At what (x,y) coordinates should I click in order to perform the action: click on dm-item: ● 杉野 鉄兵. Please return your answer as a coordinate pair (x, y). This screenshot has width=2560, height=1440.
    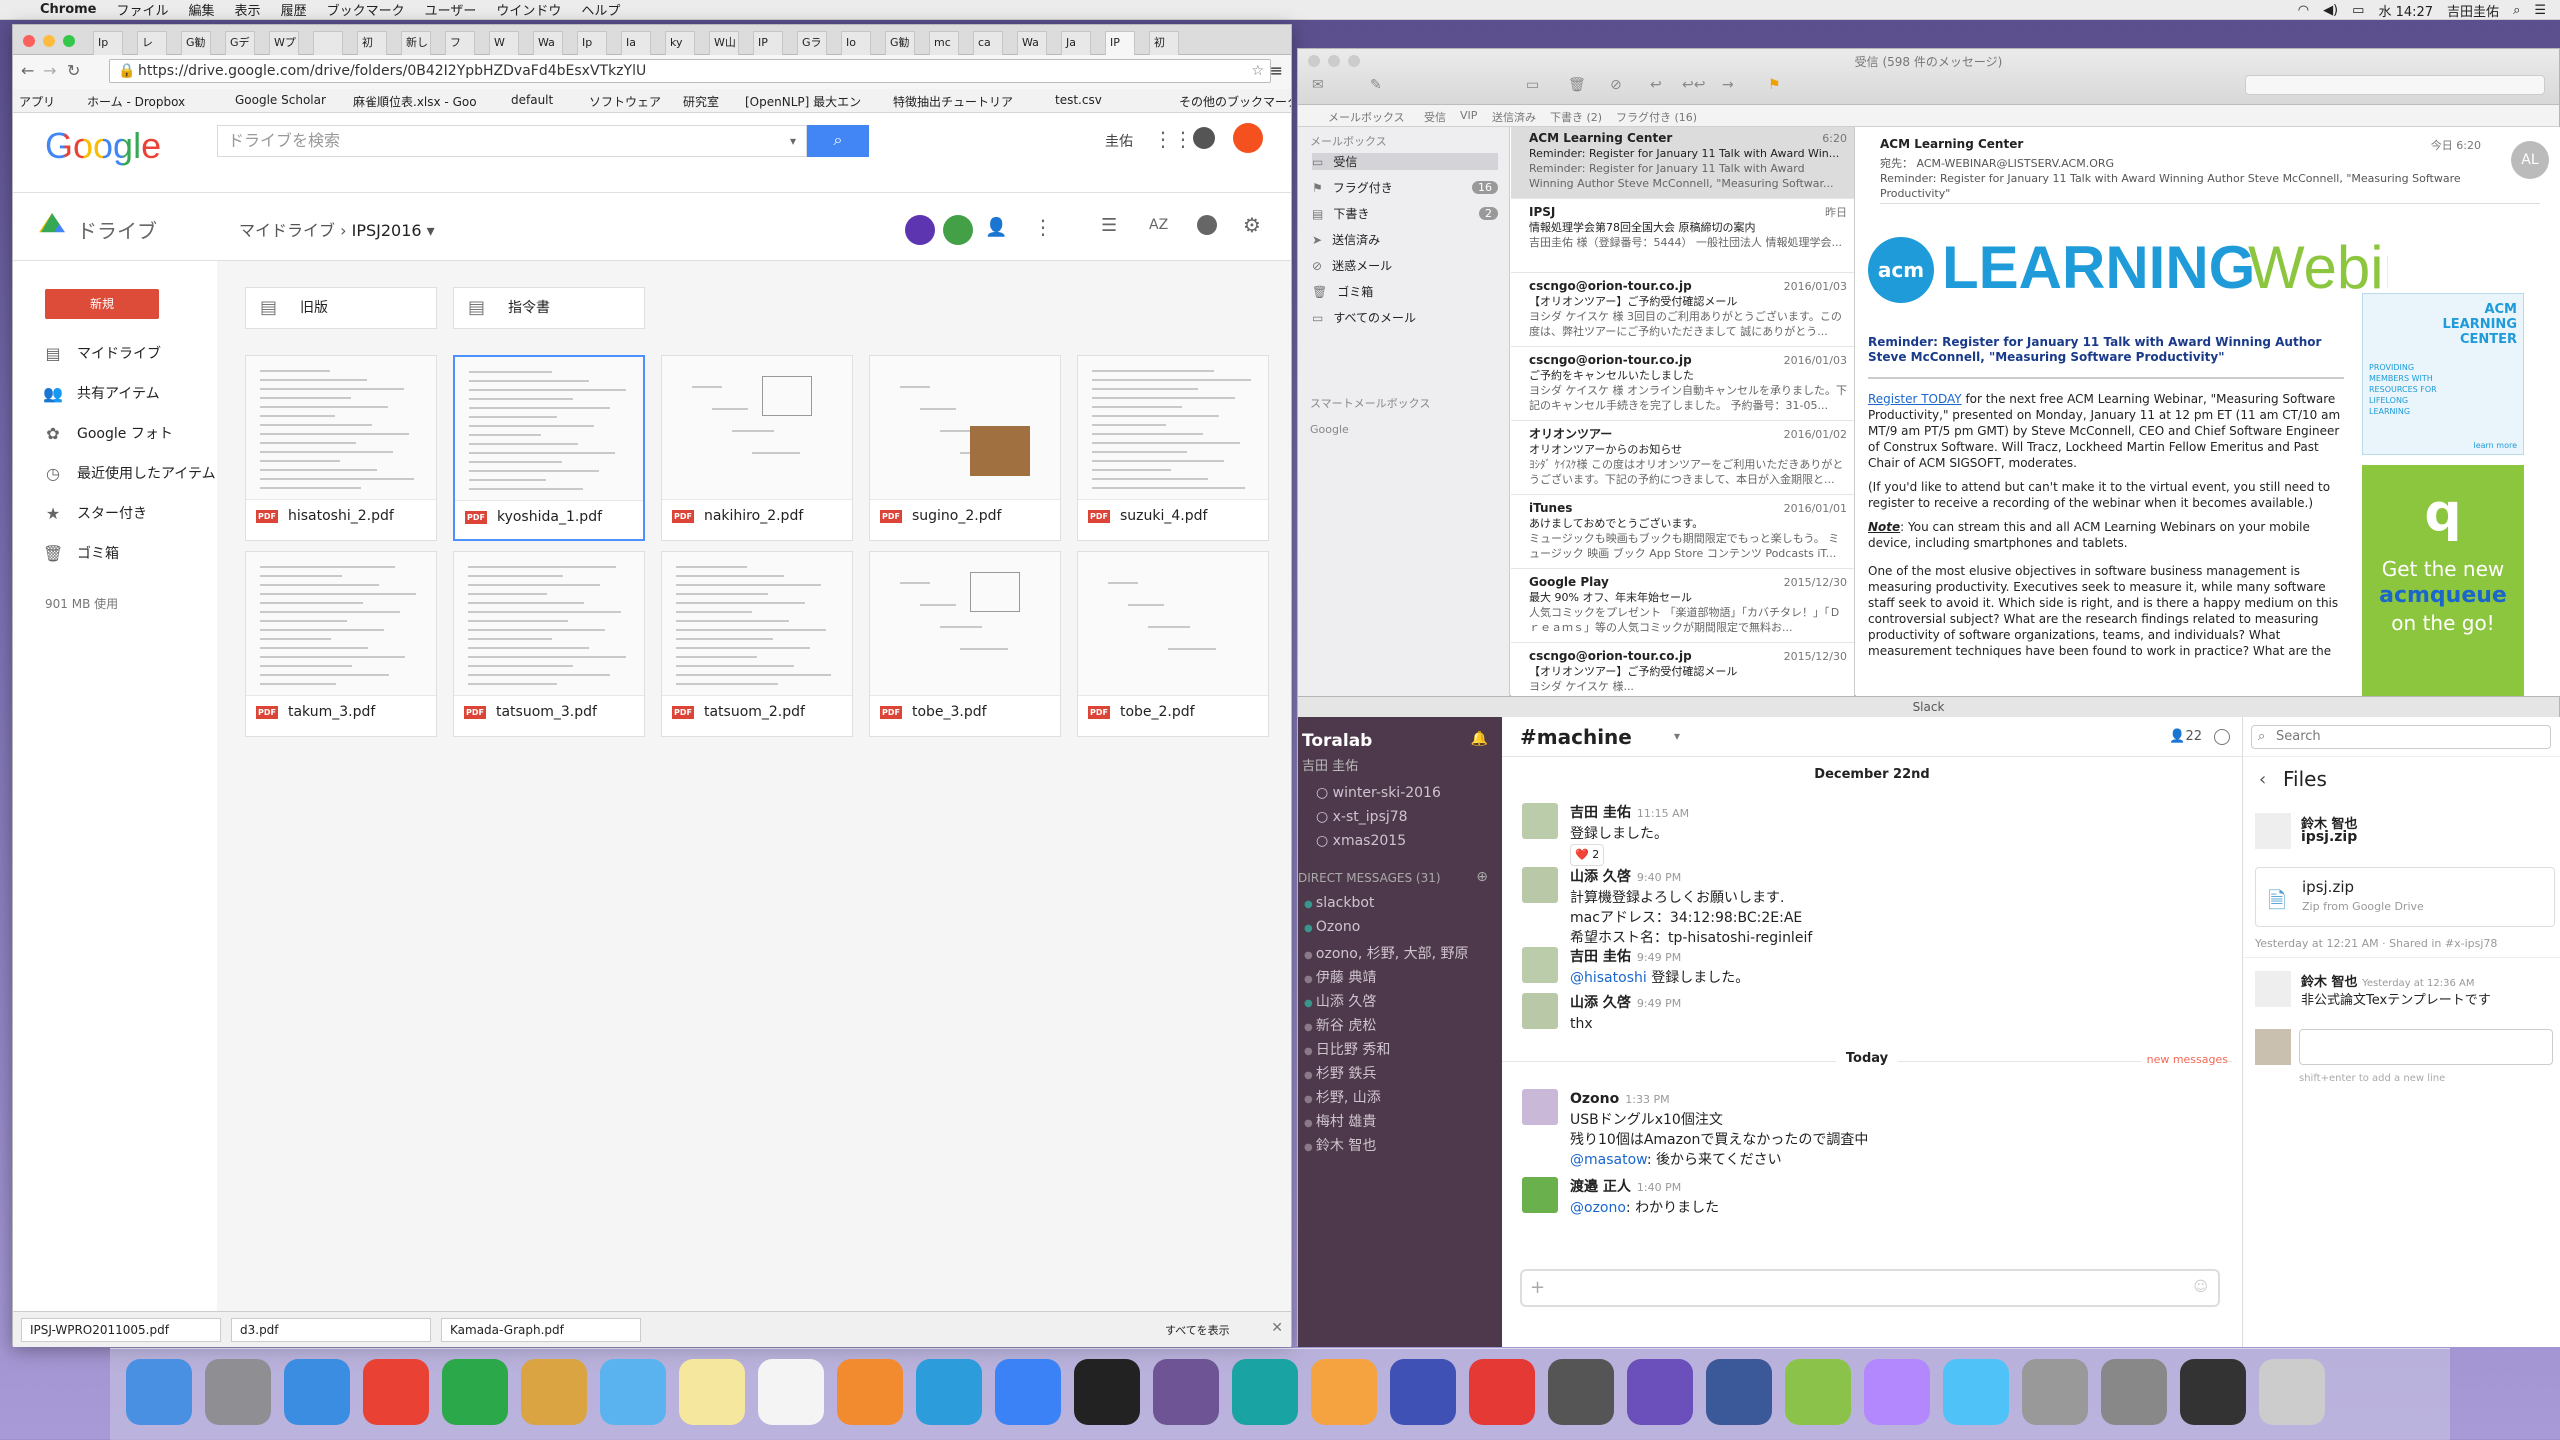
    Looking at the image, I should click on (1340, 1073).